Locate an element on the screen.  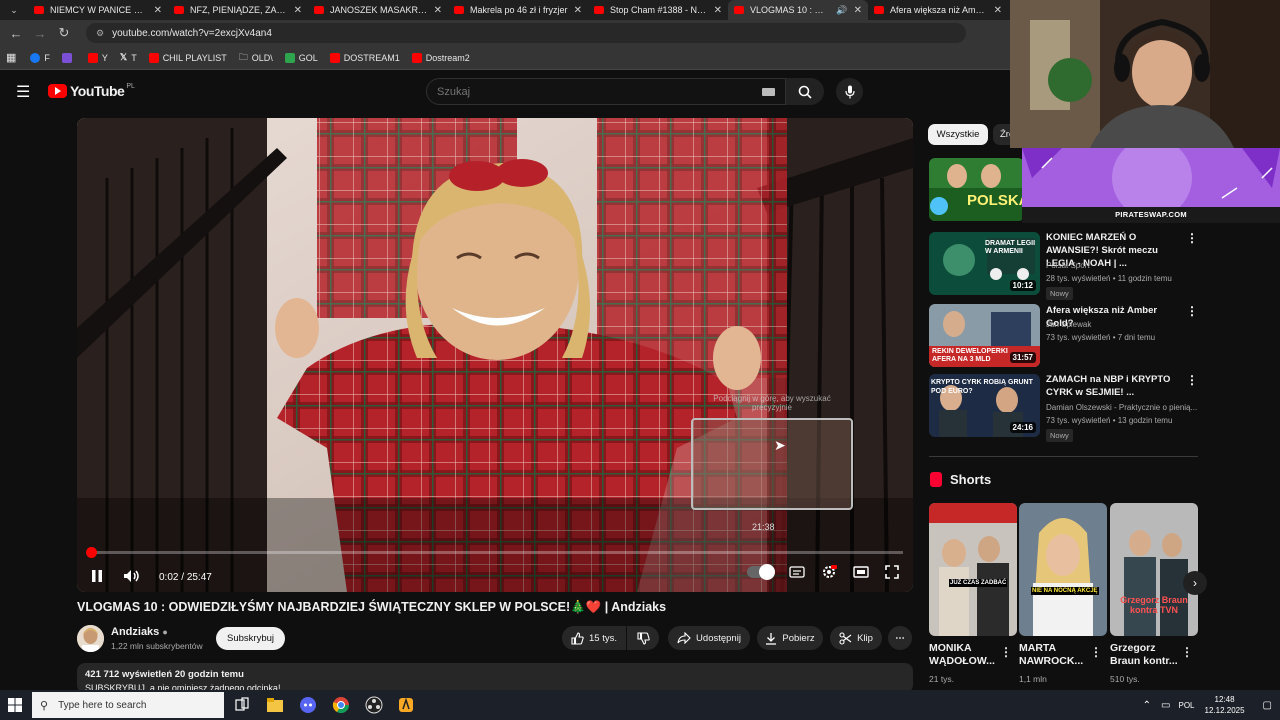
recommendation-thumbnail: KRYPTO CYRK ROBIĄ GRUNT POD EURO? 24:16 is located at coordinates (984, 405).